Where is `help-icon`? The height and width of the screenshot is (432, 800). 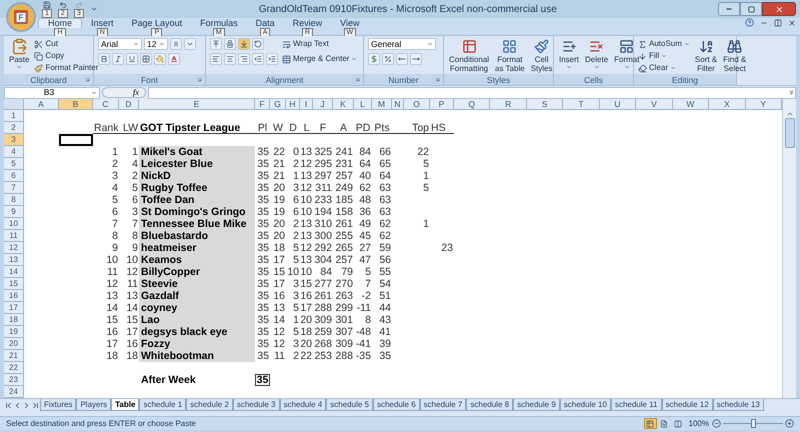
help-icon is located at coordinates (749, 22).